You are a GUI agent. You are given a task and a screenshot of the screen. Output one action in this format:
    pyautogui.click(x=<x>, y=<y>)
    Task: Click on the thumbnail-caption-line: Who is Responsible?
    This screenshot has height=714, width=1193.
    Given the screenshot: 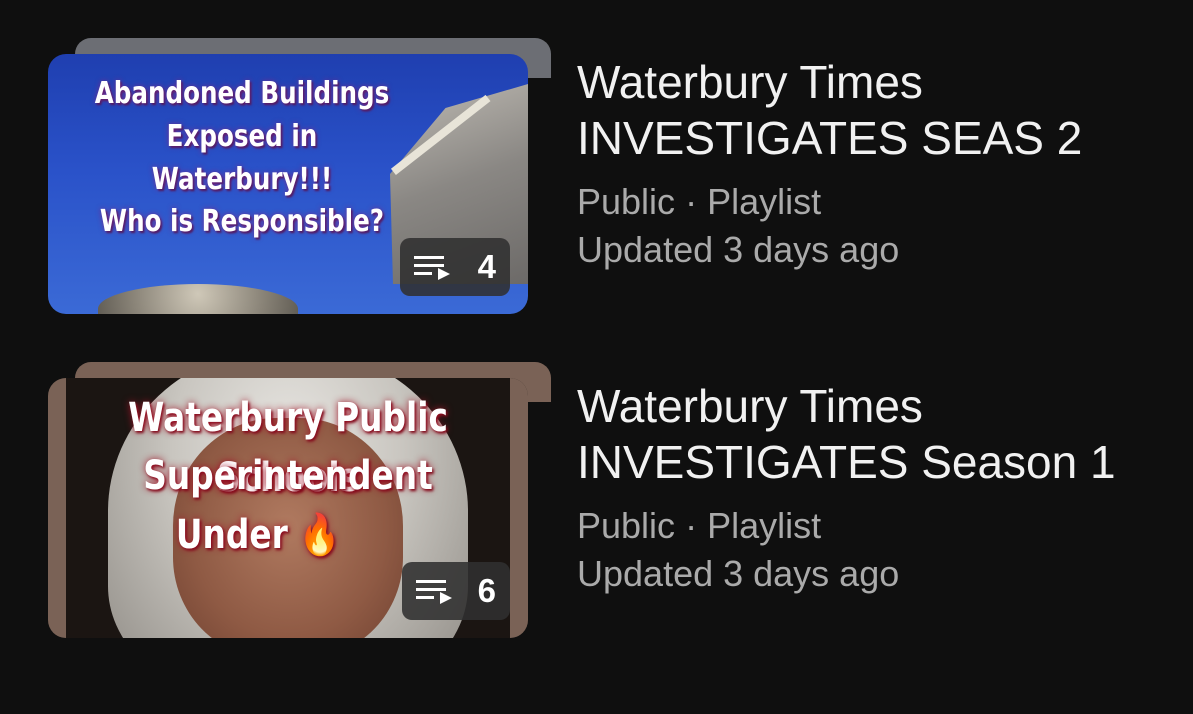 What is the action you would take?
    pyautogui.click(x=242, y=221)
    